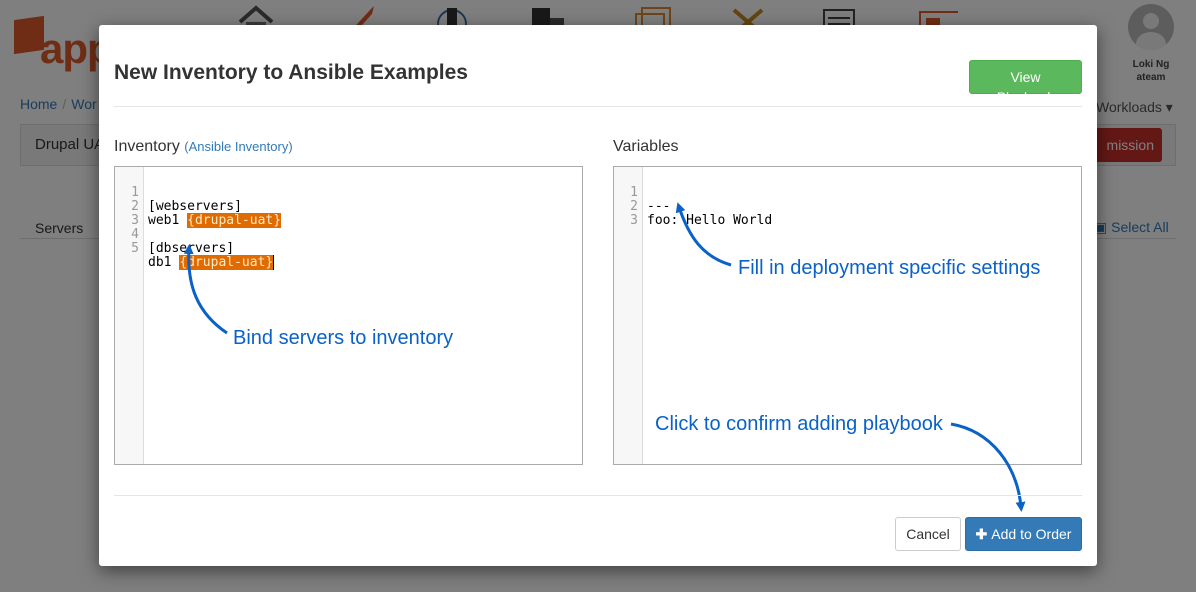  Describe the element at coordinates (799, 424) in the screenshot. I see `confirm-annotation: Click to confirm adding playbook` at that location.